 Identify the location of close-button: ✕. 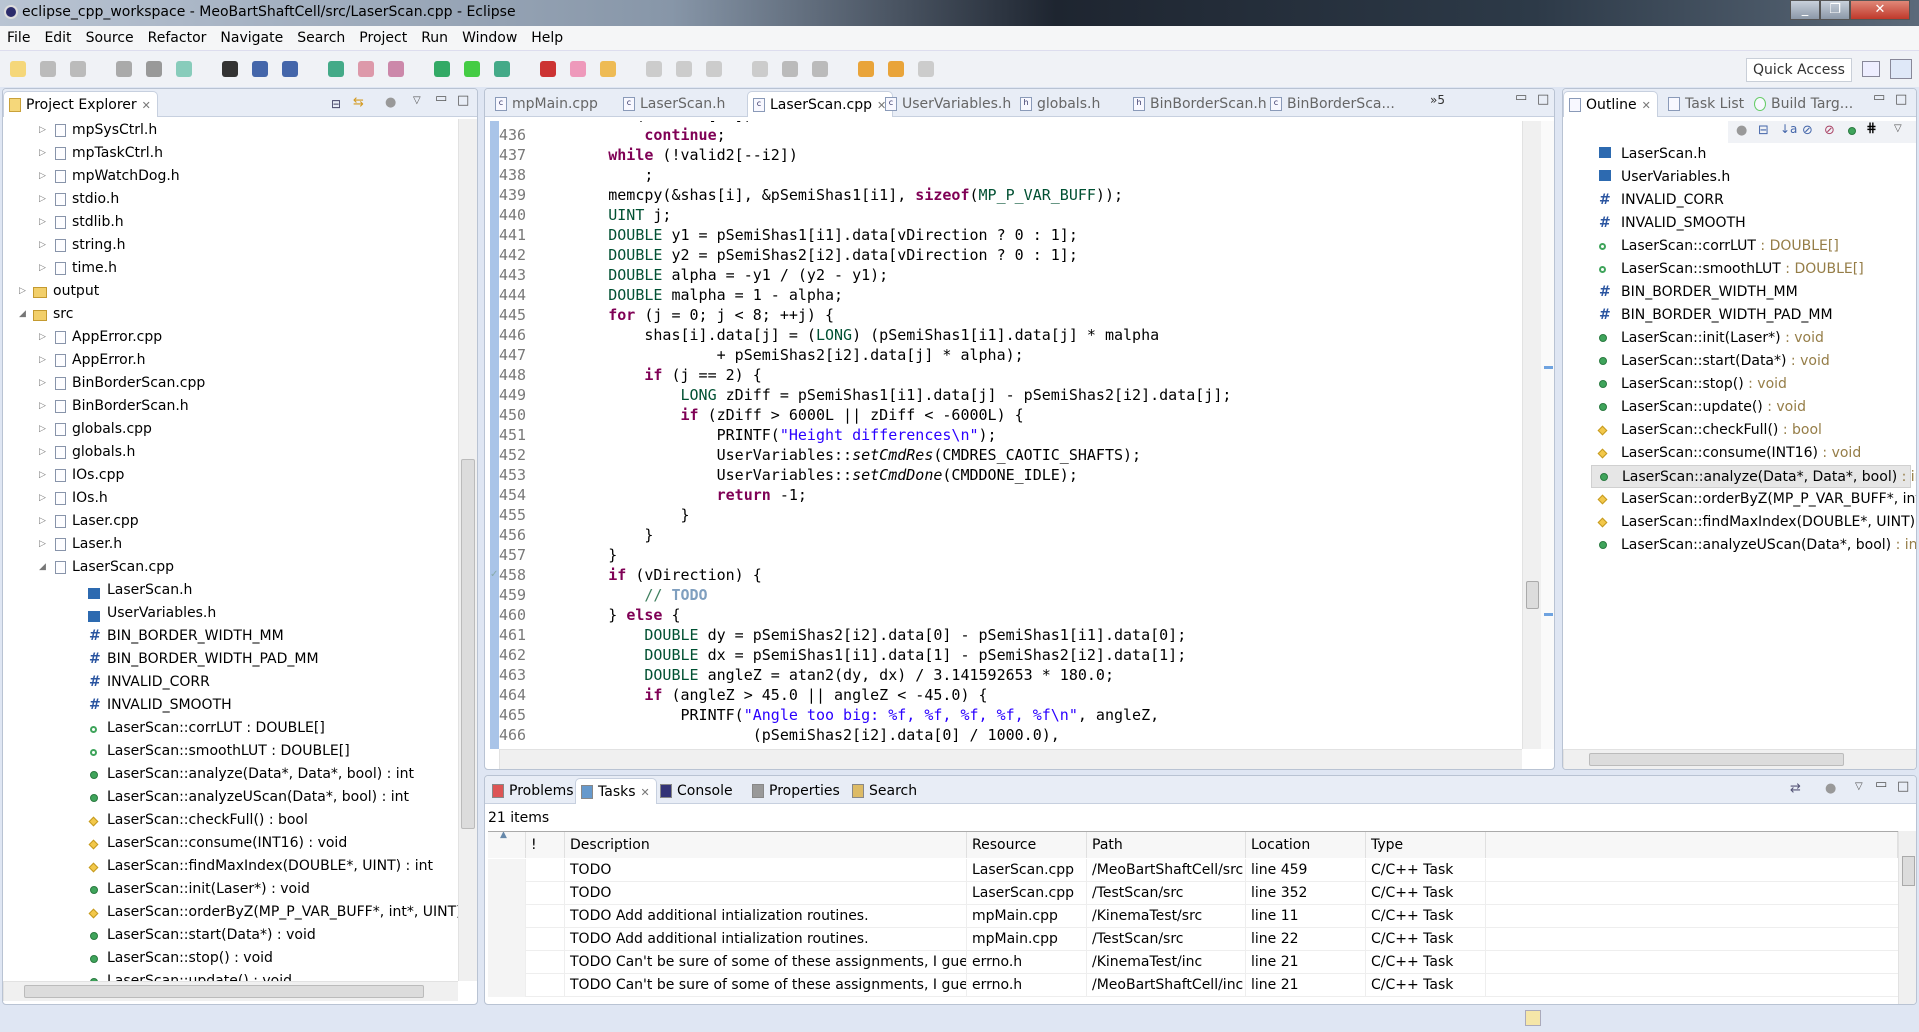
(1880, 10).